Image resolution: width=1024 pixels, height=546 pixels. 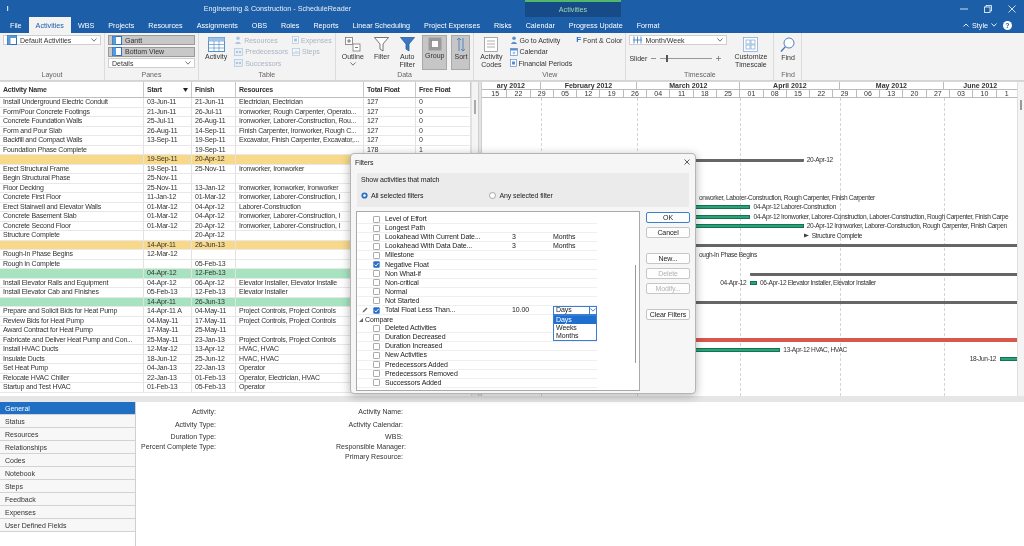 I want to click on table-cell, so click(x=168, y=236).